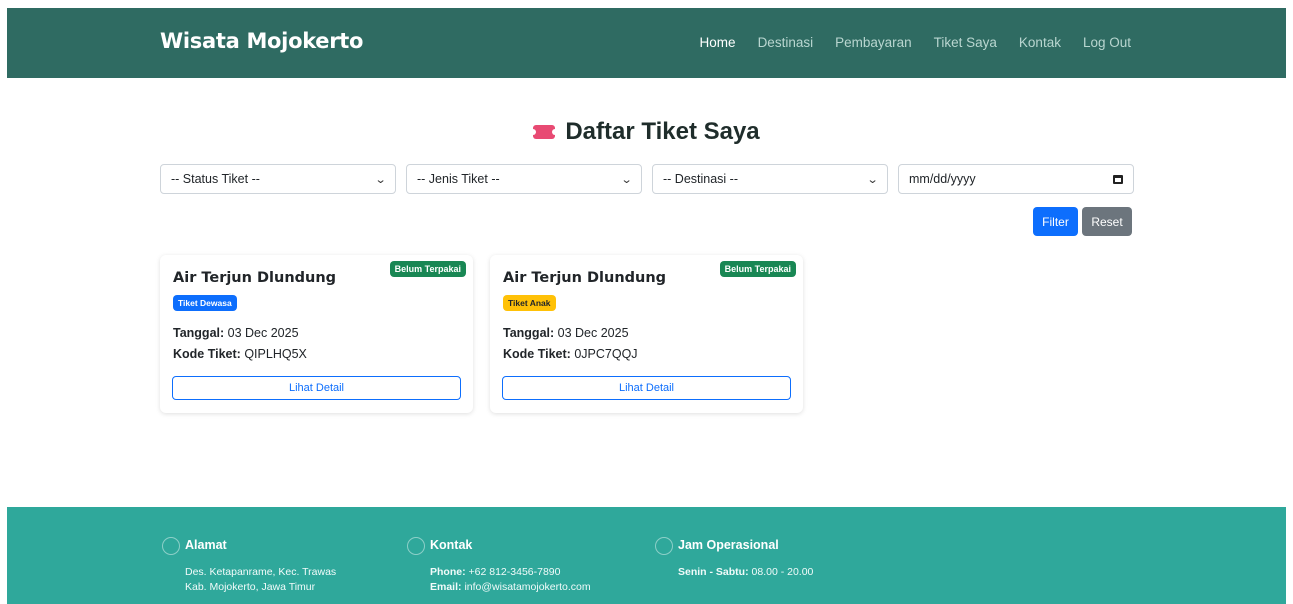 This screenshot has height=604, width=1293. What do you see at coordinates (448, 572) in the screenshot?
I see `footer-phone-label: Phone:` at bounding box center [448, 572].